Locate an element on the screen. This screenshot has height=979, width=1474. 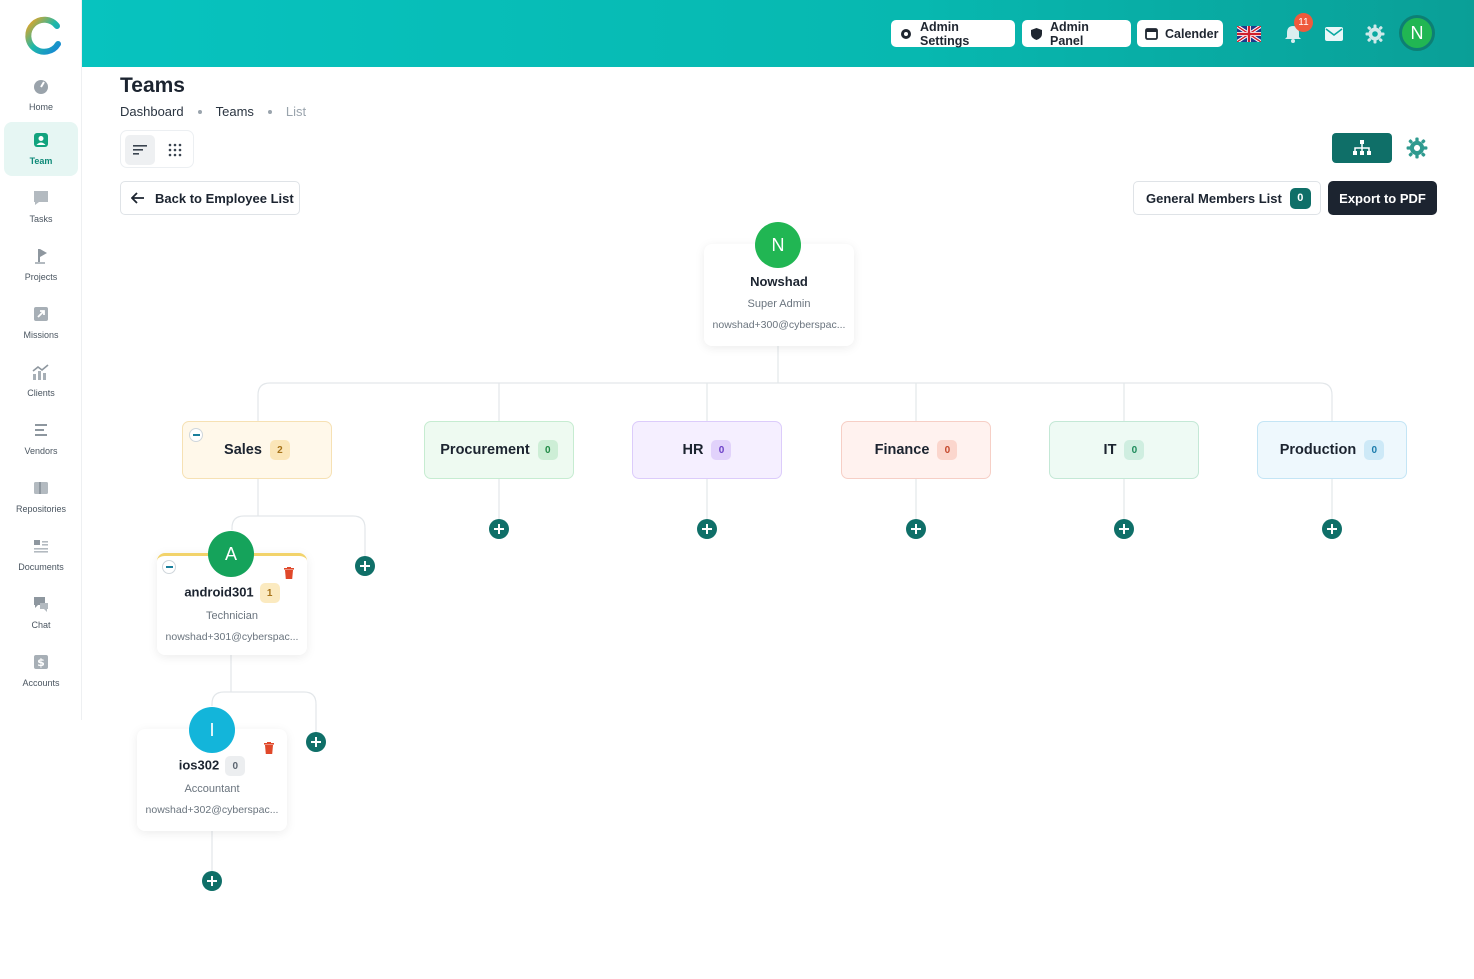
sidebar-item-clients: Clients is located at coordinates (41, 381).